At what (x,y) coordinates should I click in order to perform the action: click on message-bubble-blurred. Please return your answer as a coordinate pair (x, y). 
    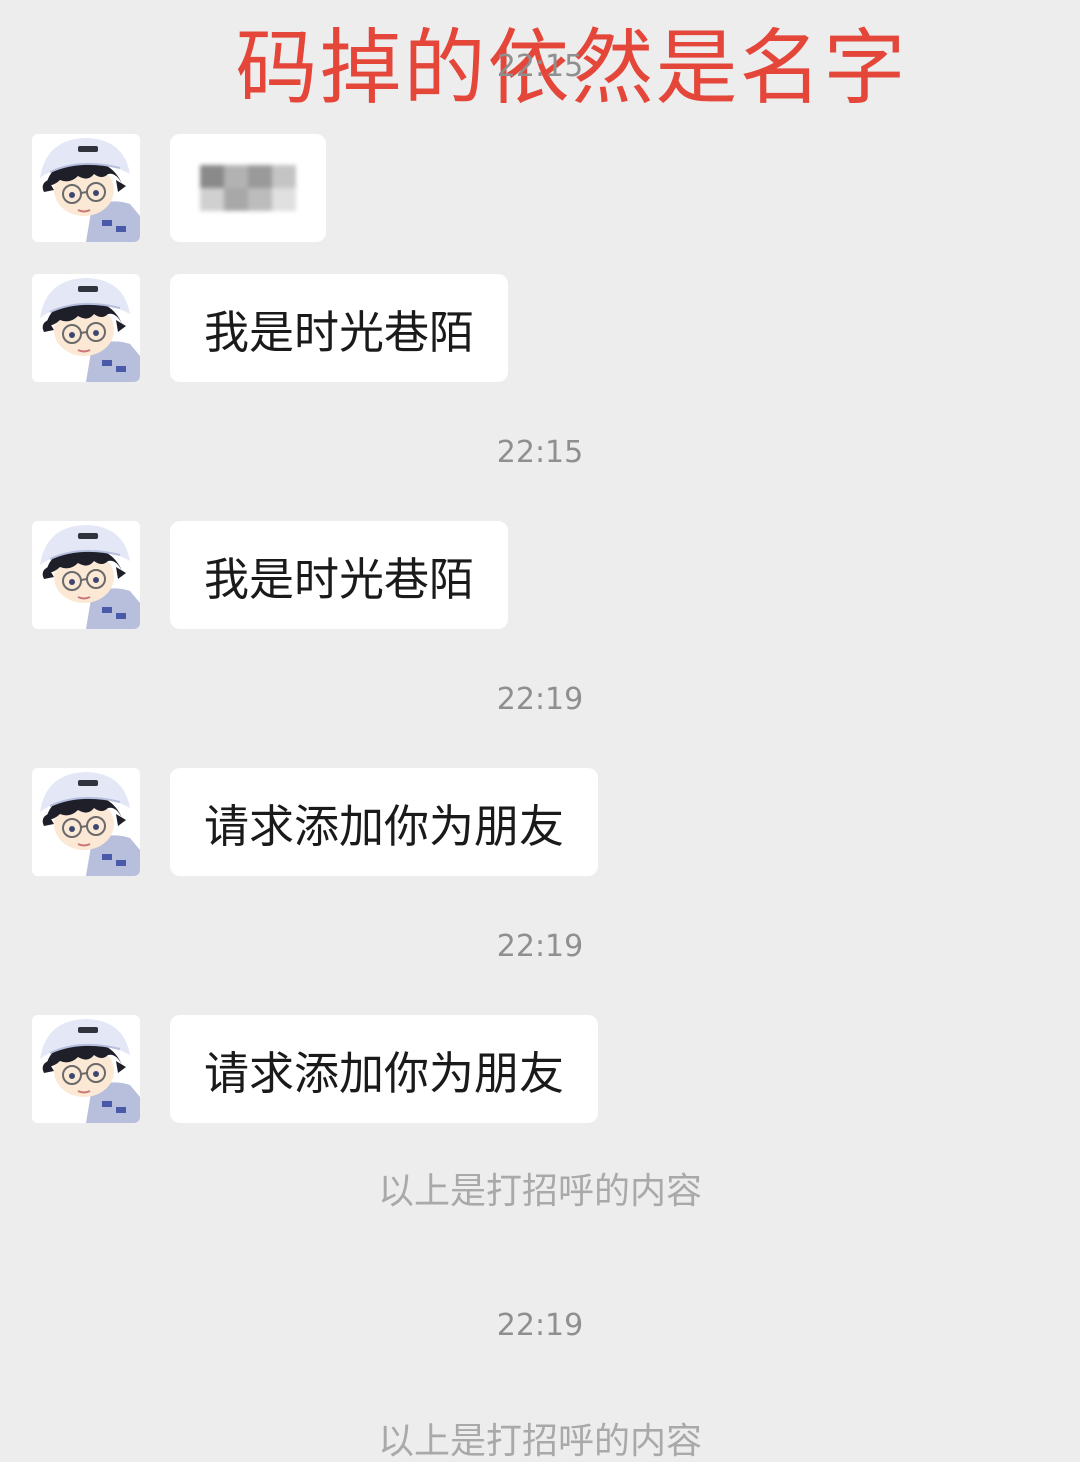
    Looking at the image, I should click on (248, 188).